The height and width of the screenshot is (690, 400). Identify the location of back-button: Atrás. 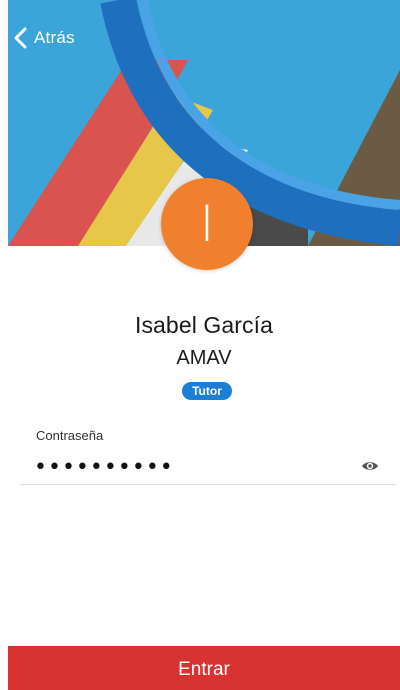
(43, 38).